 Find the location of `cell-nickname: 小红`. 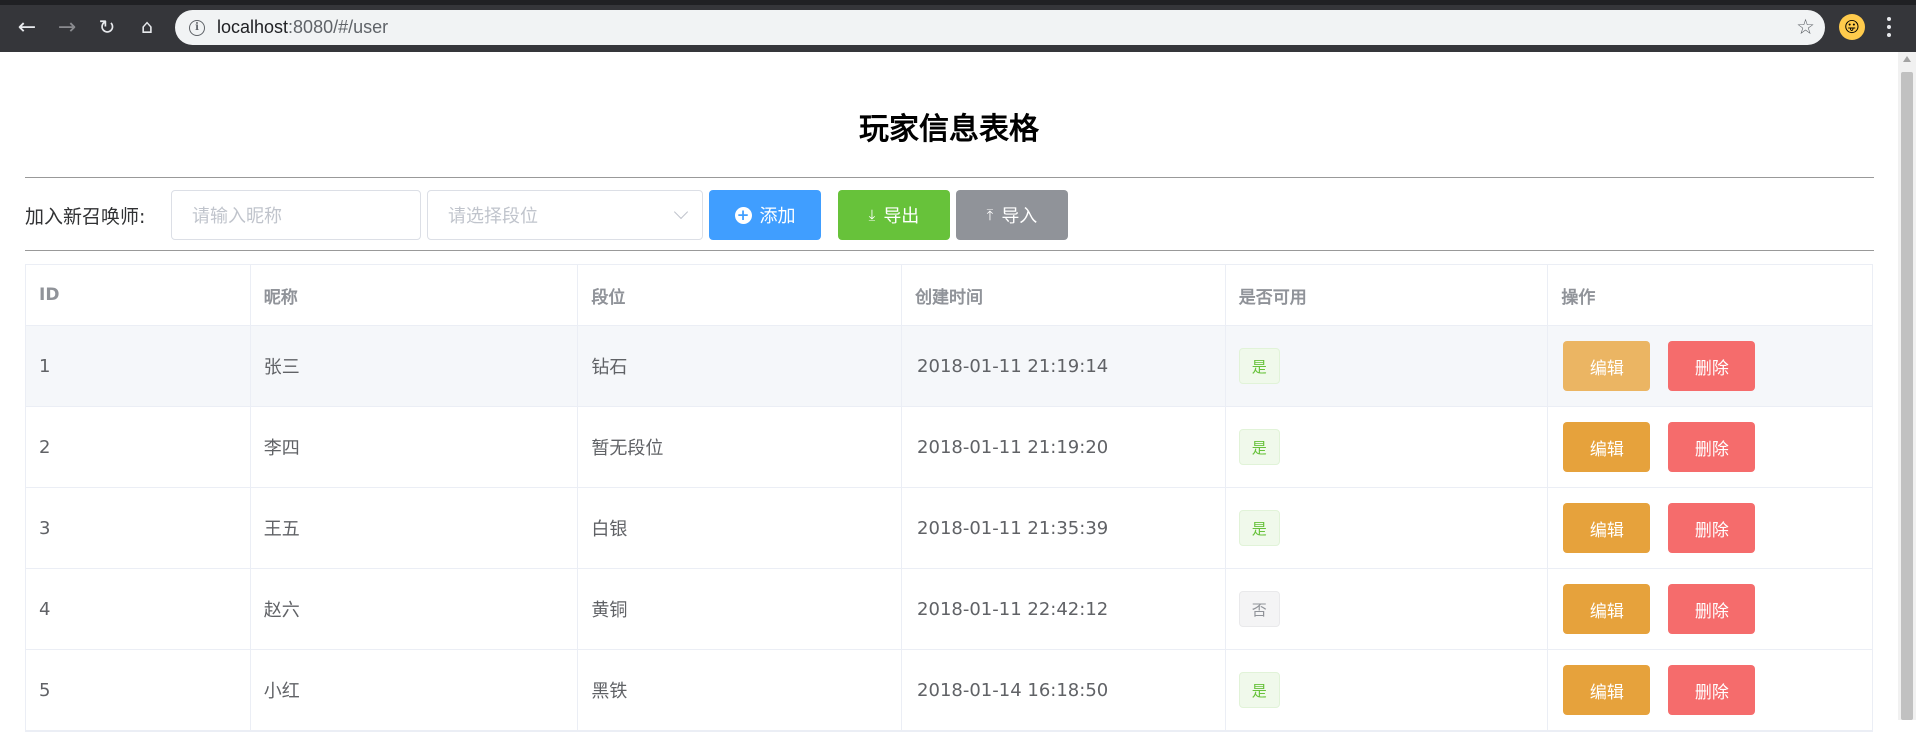

cell-nickname: 小红 is located at coordinates (415, 690).